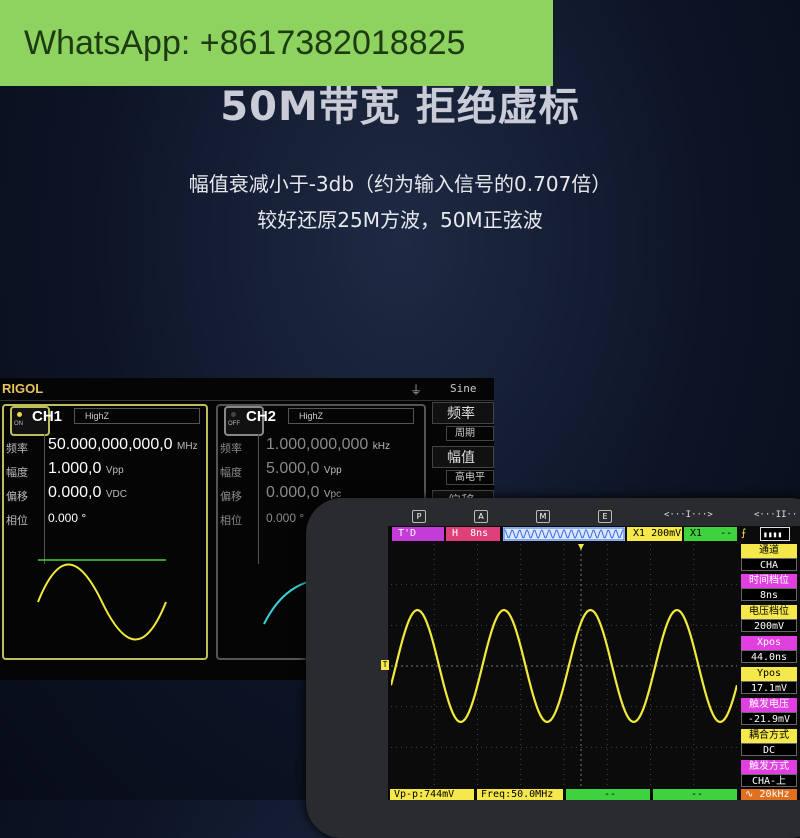 This screenshot has height=838, width=800. What do you see at coordinates (769, 551) in the screenshot?
I see `side-label-channel: 通道` at bounding box center [769, 551].